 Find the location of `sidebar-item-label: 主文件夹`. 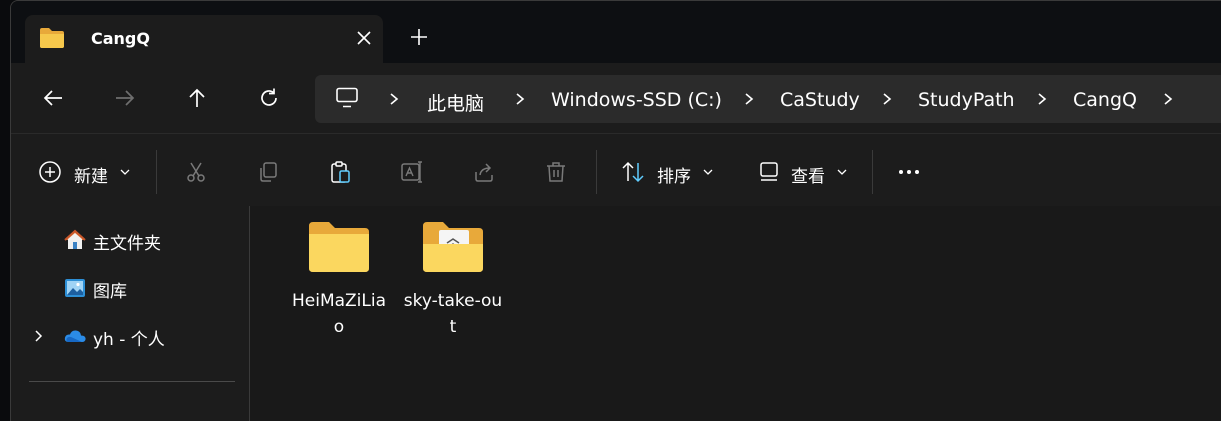

sidebar-item-label: 主文件夹 is located at coordinates (127, 244).